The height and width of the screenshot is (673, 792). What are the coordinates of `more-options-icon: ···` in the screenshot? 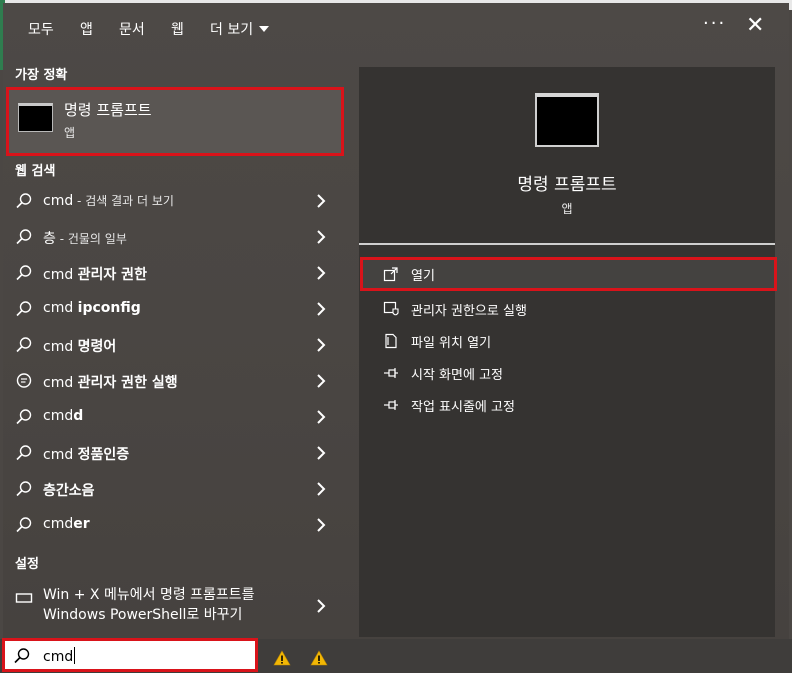 It's located at (714, 23).